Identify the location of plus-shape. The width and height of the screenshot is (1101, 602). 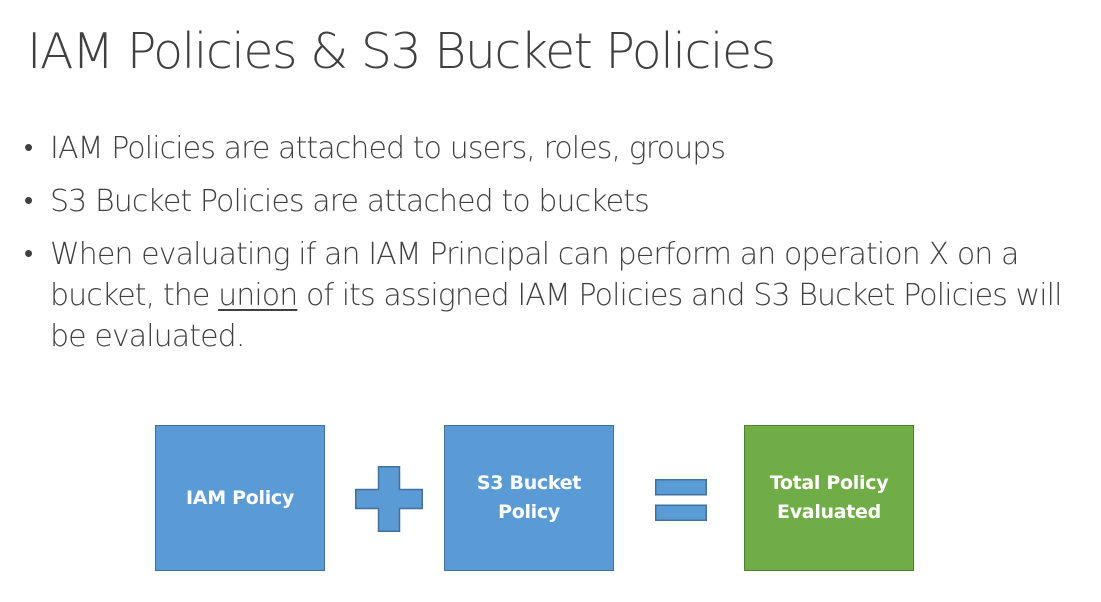
(389, 499).